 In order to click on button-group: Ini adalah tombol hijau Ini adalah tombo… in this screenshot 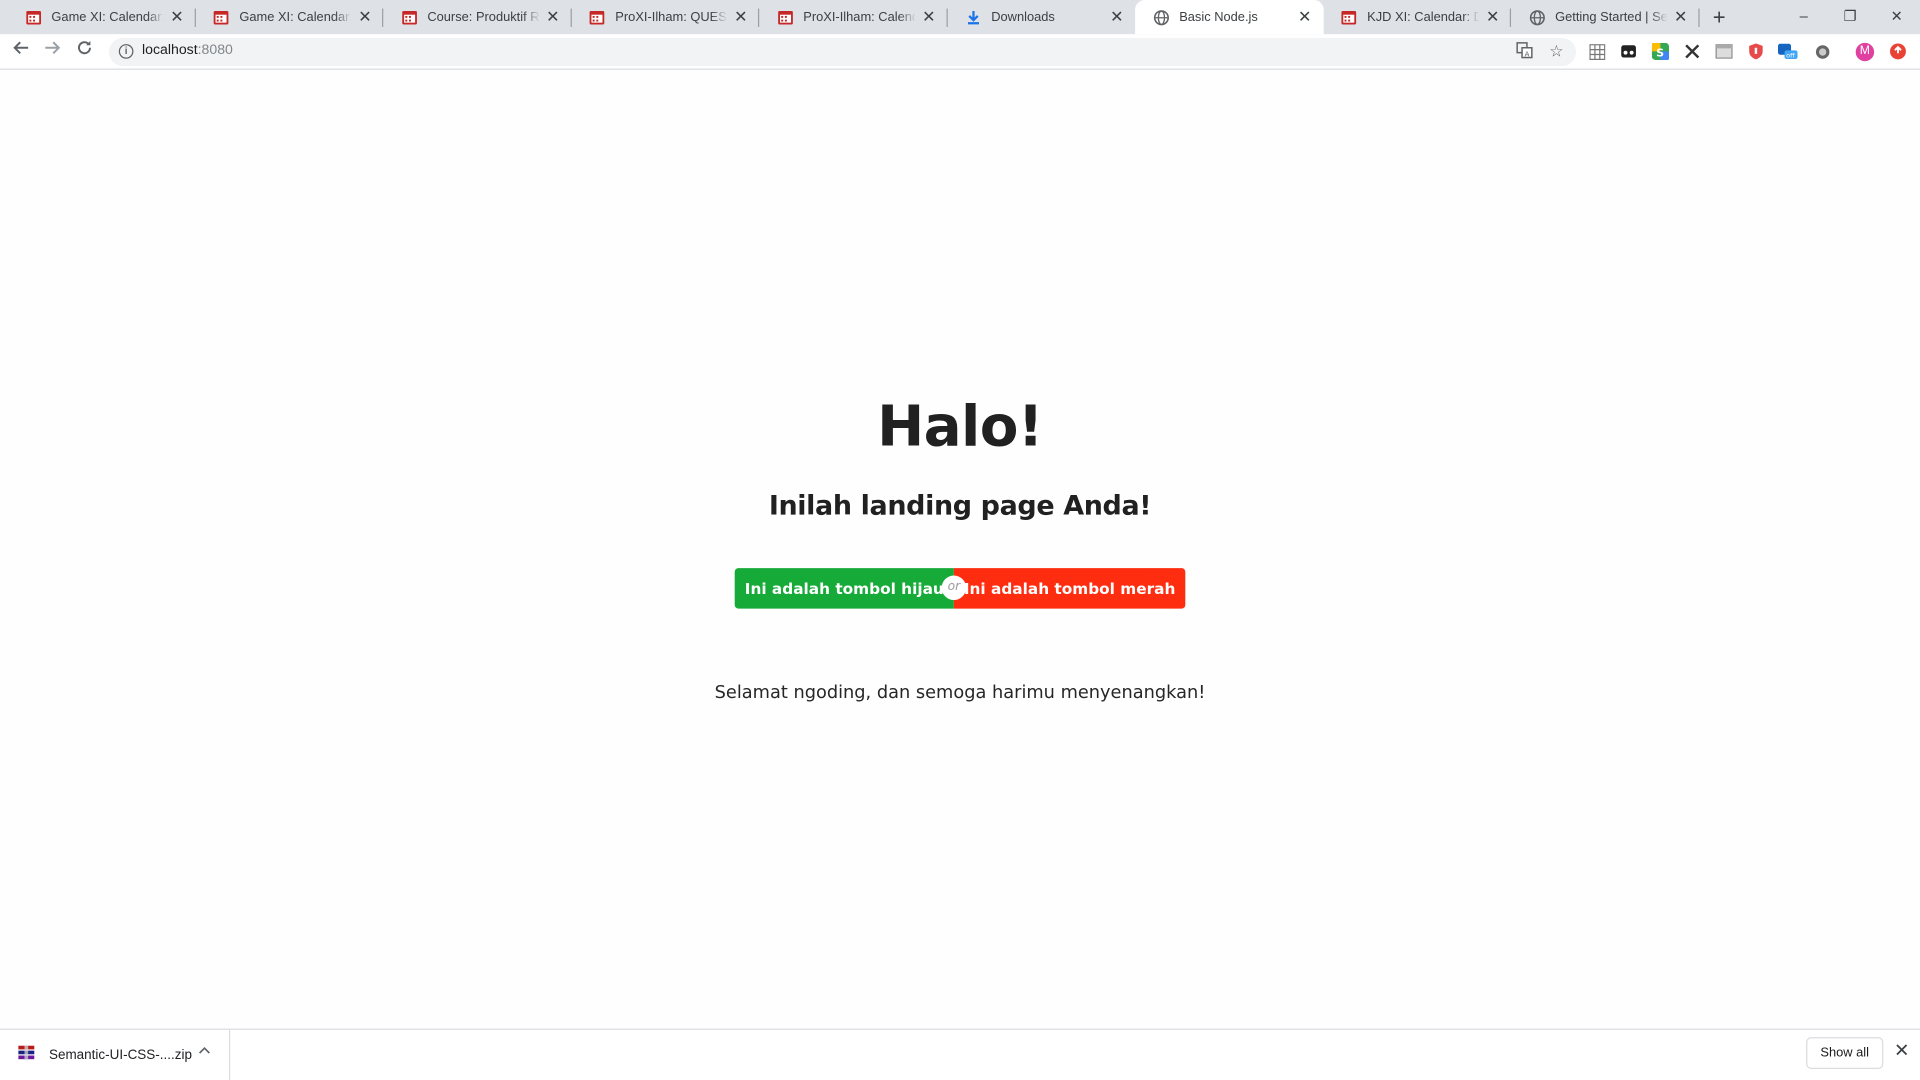, I will do `click(960, 588)`.